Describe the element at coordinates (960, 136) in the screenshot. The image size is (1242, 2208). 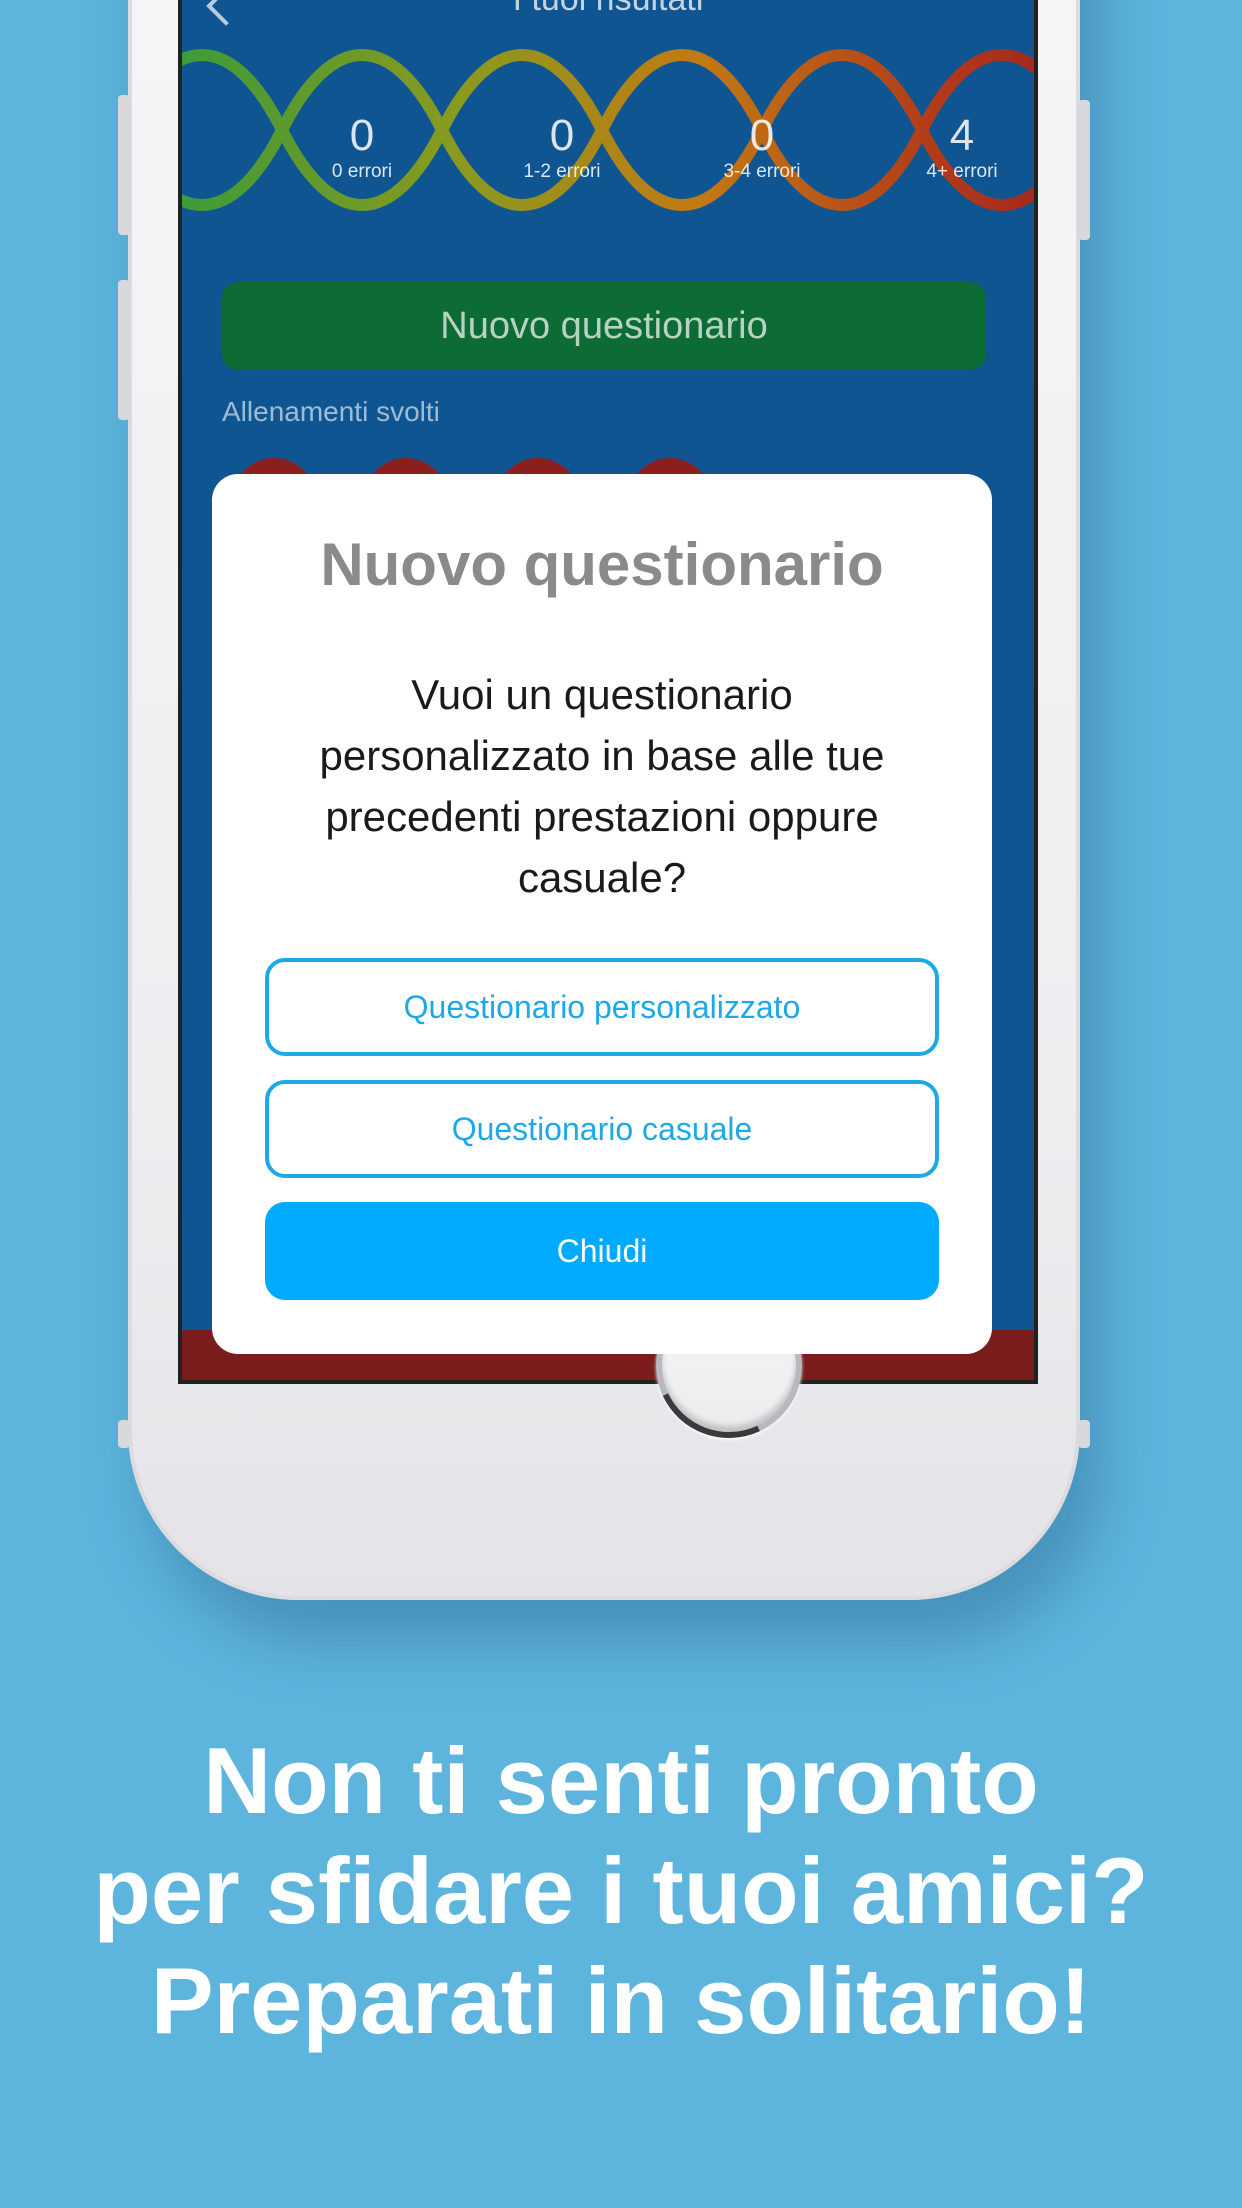
I see `stat-value: 4` at that location.